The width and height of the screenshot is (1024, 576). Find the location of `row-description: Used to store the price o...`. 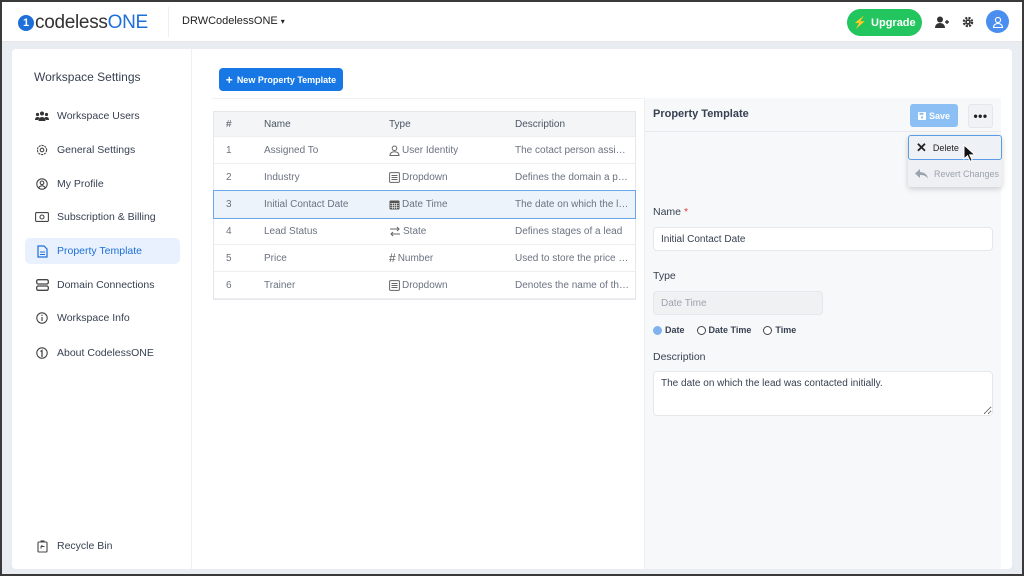

row-description: Used to store the price o... is located at coordinates (574, 258).